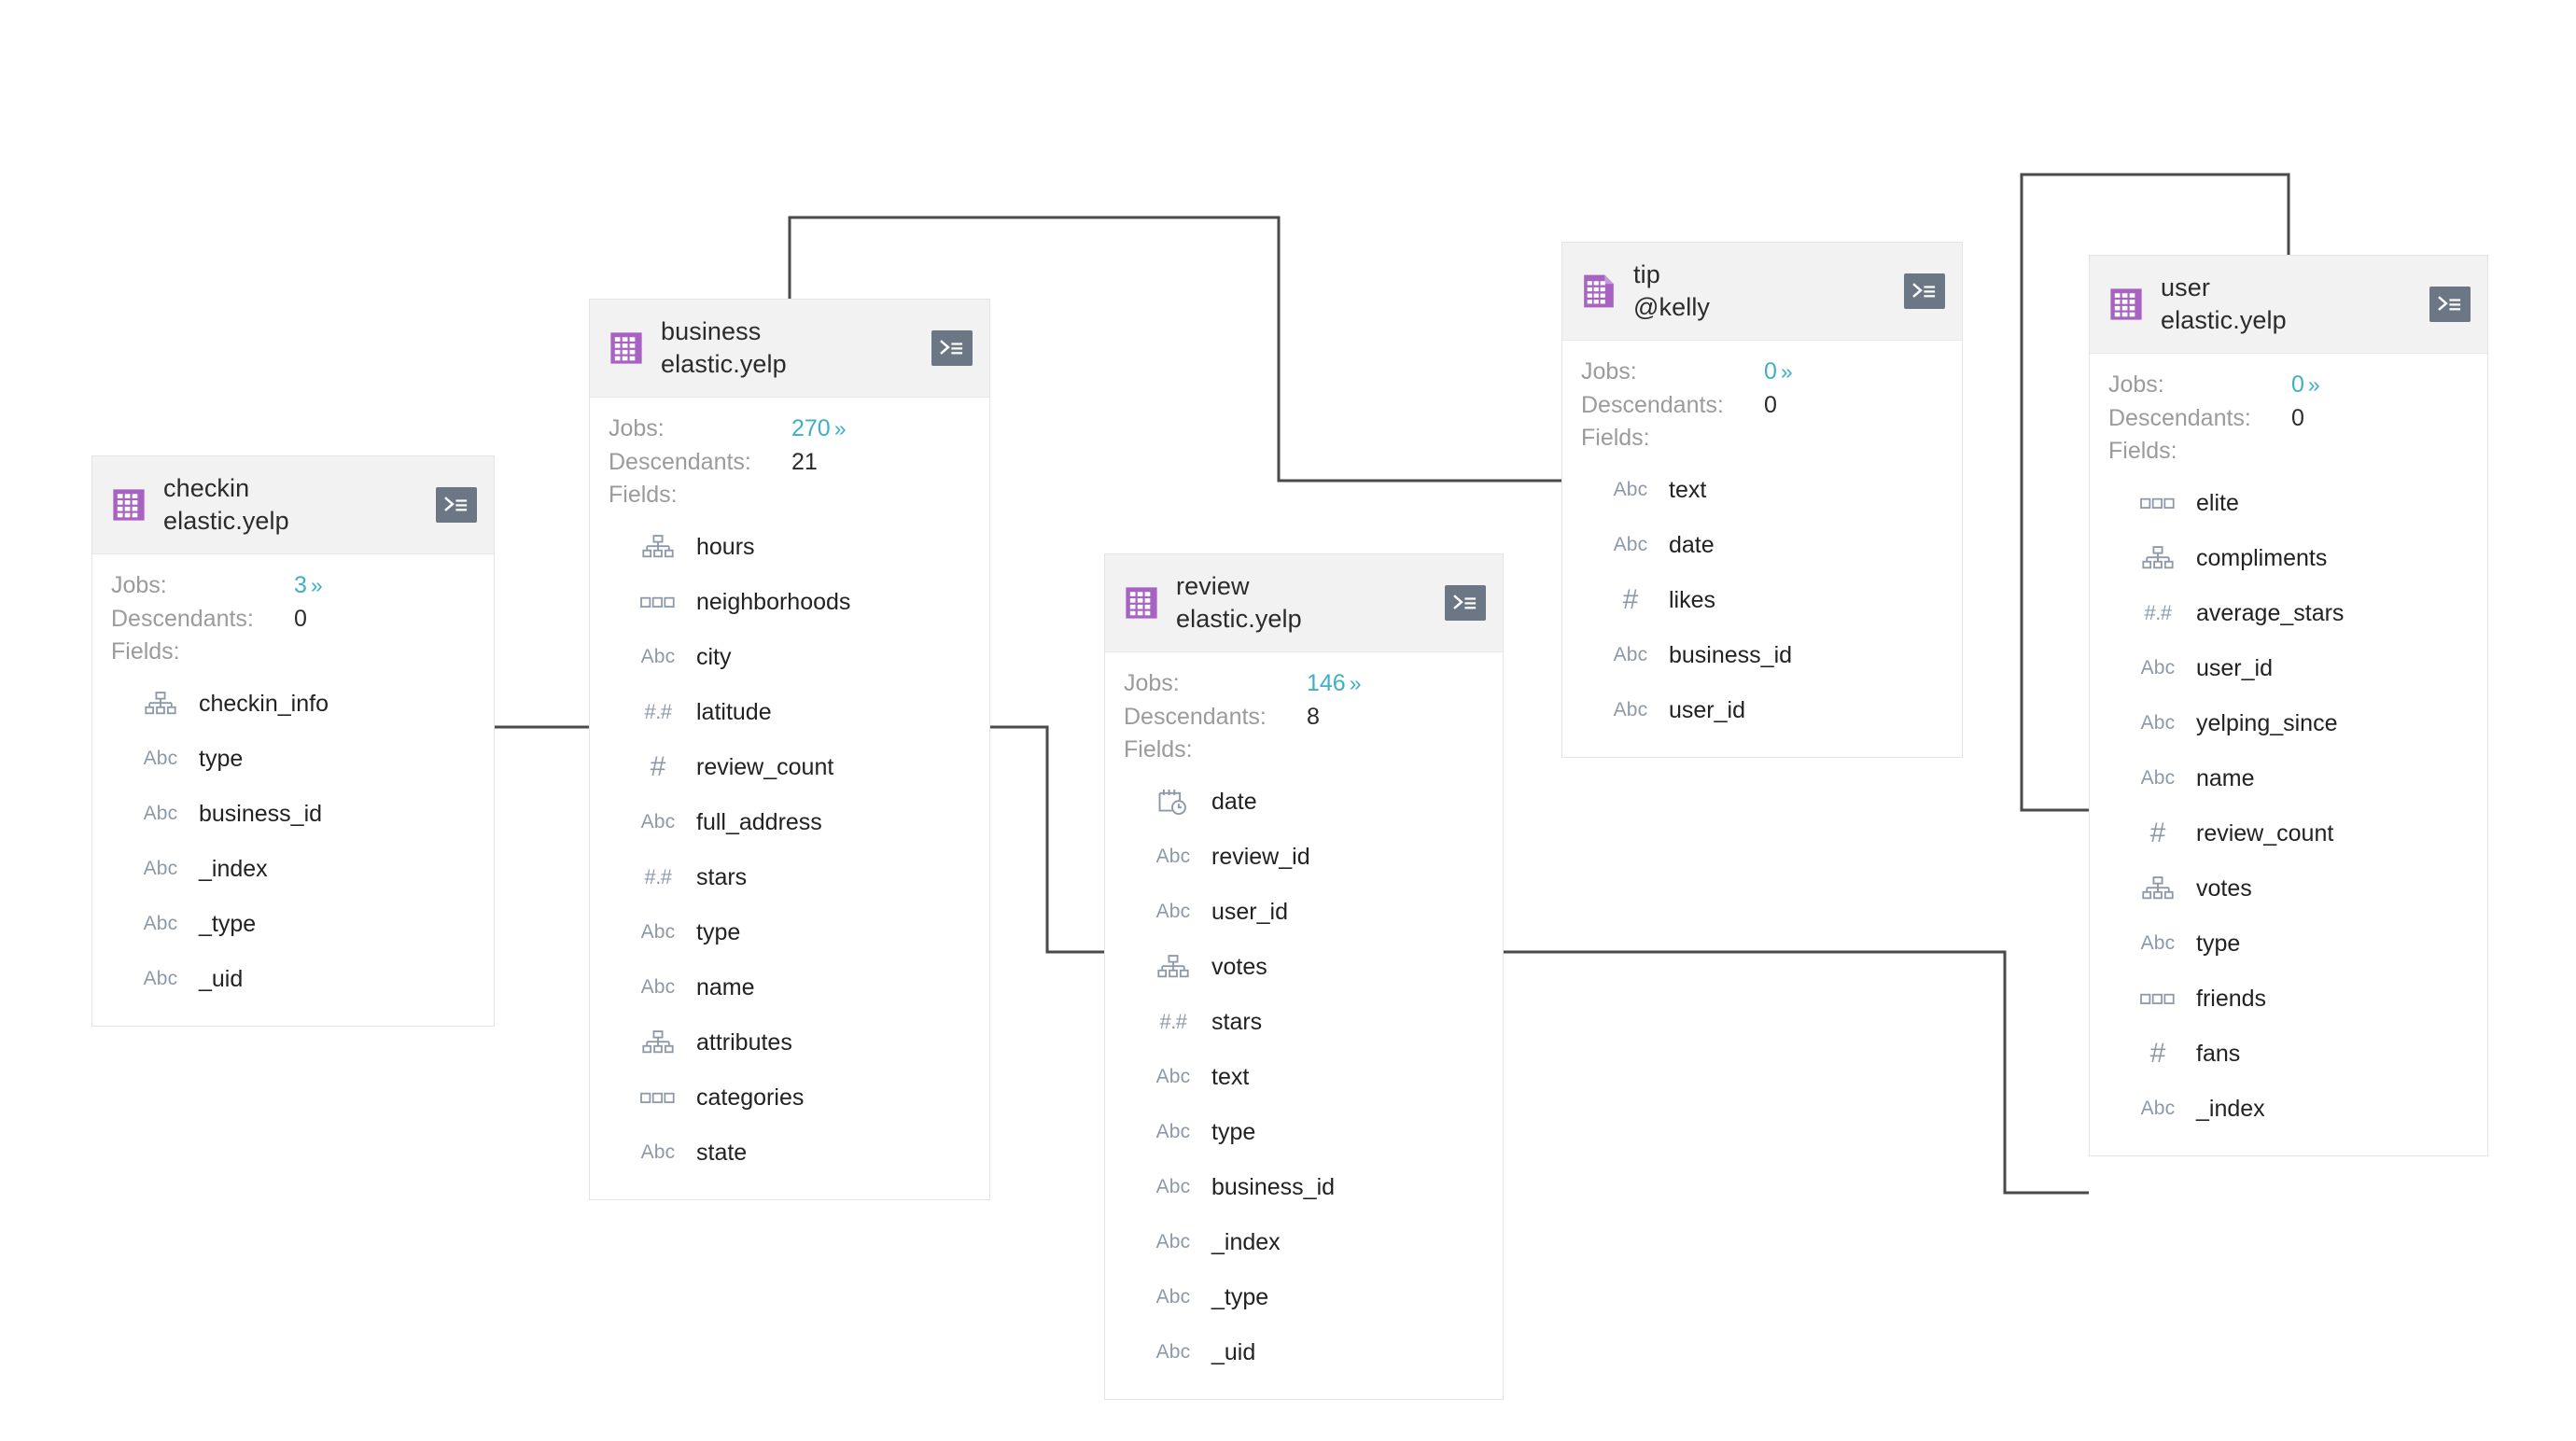  What do you see at coordinates (718, 931) in the screenshot?
I see `field-name: type` at bounding box center [718, 931].